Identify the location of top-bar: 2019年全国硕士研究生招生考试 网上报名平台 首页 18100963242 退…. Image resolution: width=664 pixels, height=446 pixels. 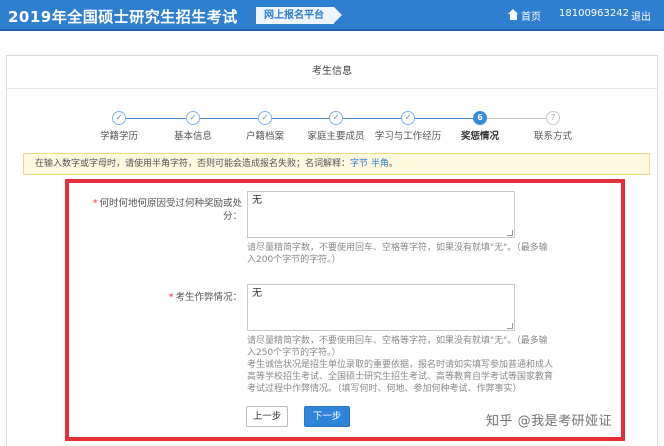
(332, 15).